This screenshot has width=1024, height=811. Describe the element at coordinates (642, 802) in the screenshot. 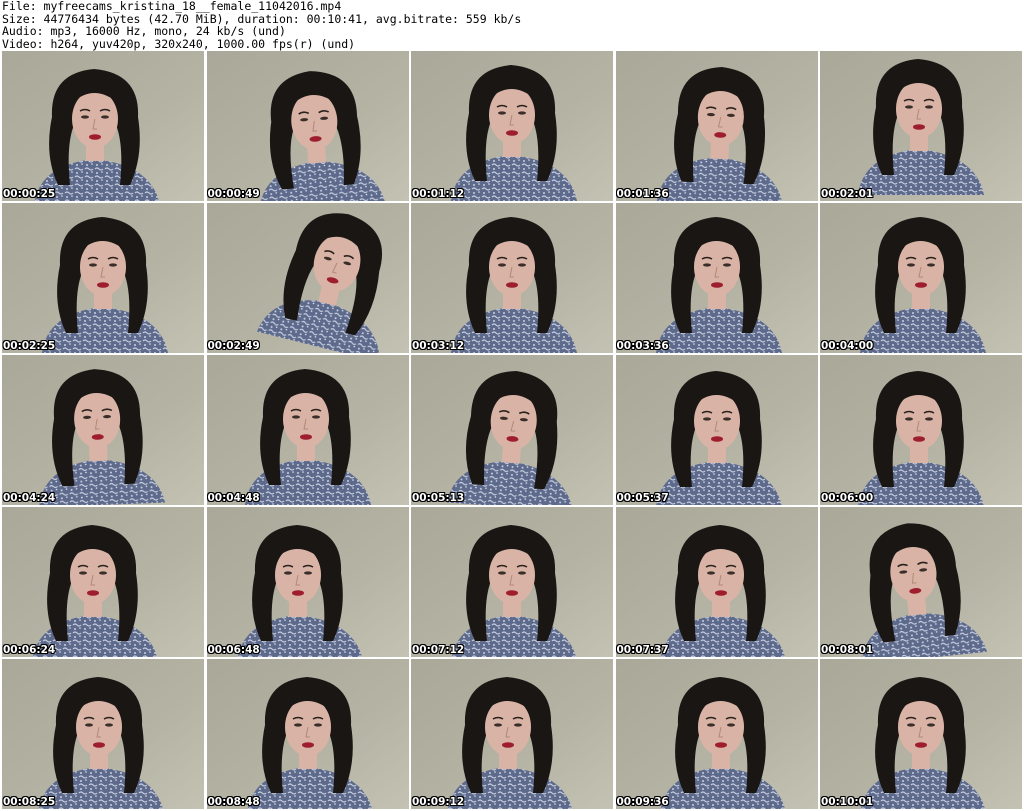

I see `thumbnail-timestamp: 00:09:36` at that location.